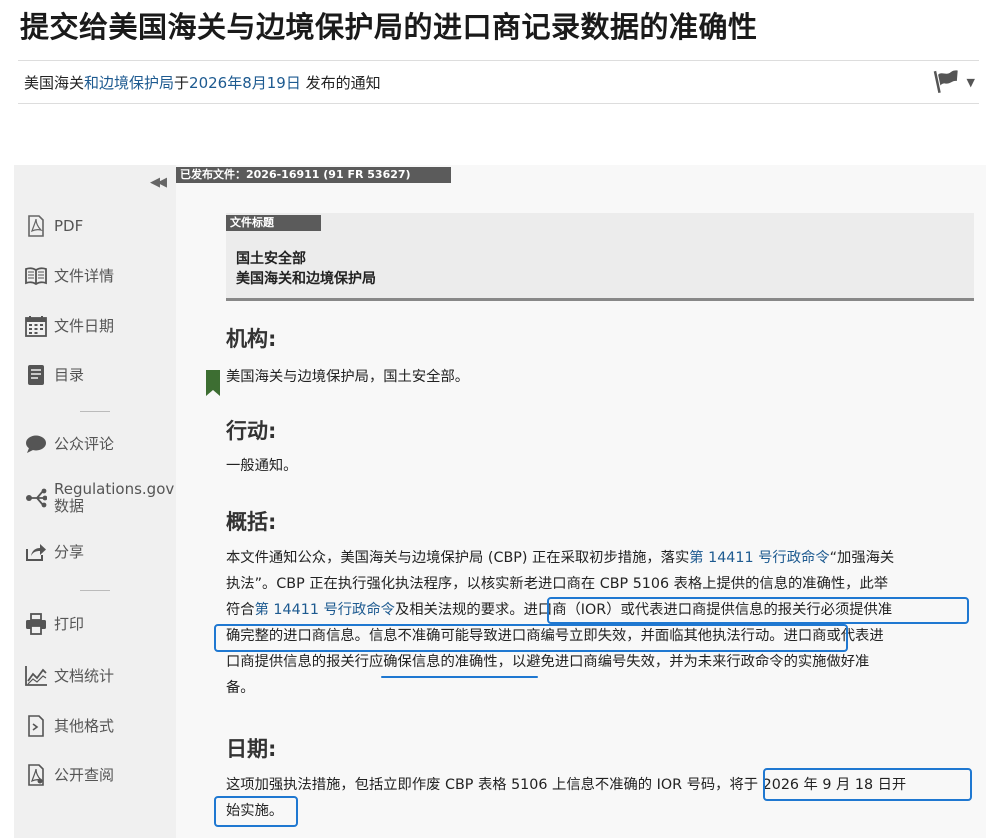 This screenshot has height=838, width=998. I want to click on agency-heading: 机构:, so click(251, 339).